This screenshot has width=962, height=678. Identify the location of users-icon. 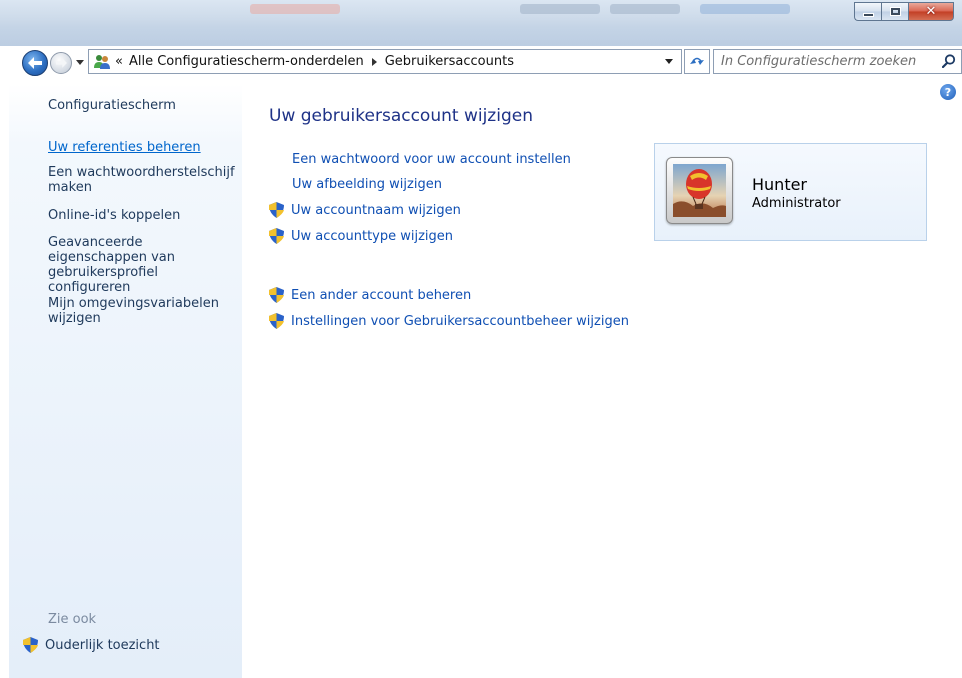
(102, 62).